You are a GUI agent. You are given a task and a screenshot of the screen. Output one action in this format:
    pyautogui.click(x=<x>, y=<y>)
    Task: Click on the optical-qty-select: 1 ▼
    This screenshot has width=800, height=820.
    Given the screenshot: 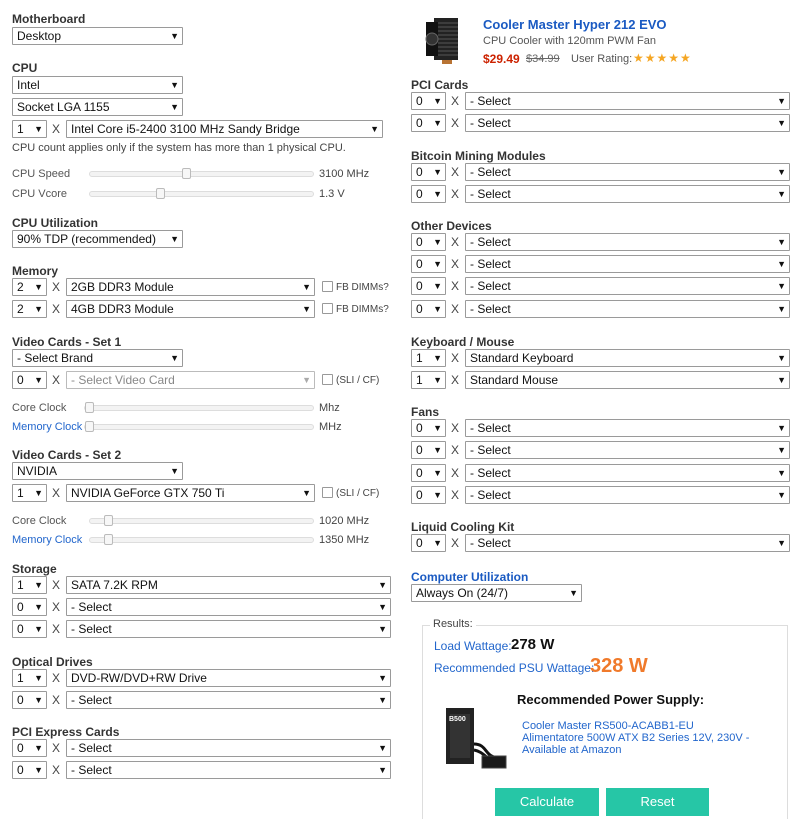 What is the action you would take?
    pyautogui.click(x=29, y=678)
    